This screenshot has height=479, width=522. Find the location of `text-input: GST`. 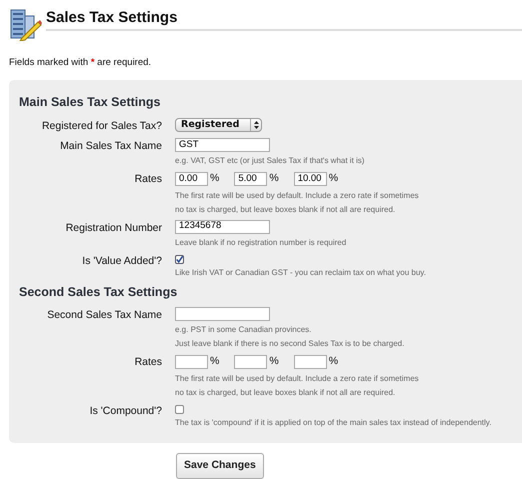

text-input: GST is located at coordinates (222, 145).